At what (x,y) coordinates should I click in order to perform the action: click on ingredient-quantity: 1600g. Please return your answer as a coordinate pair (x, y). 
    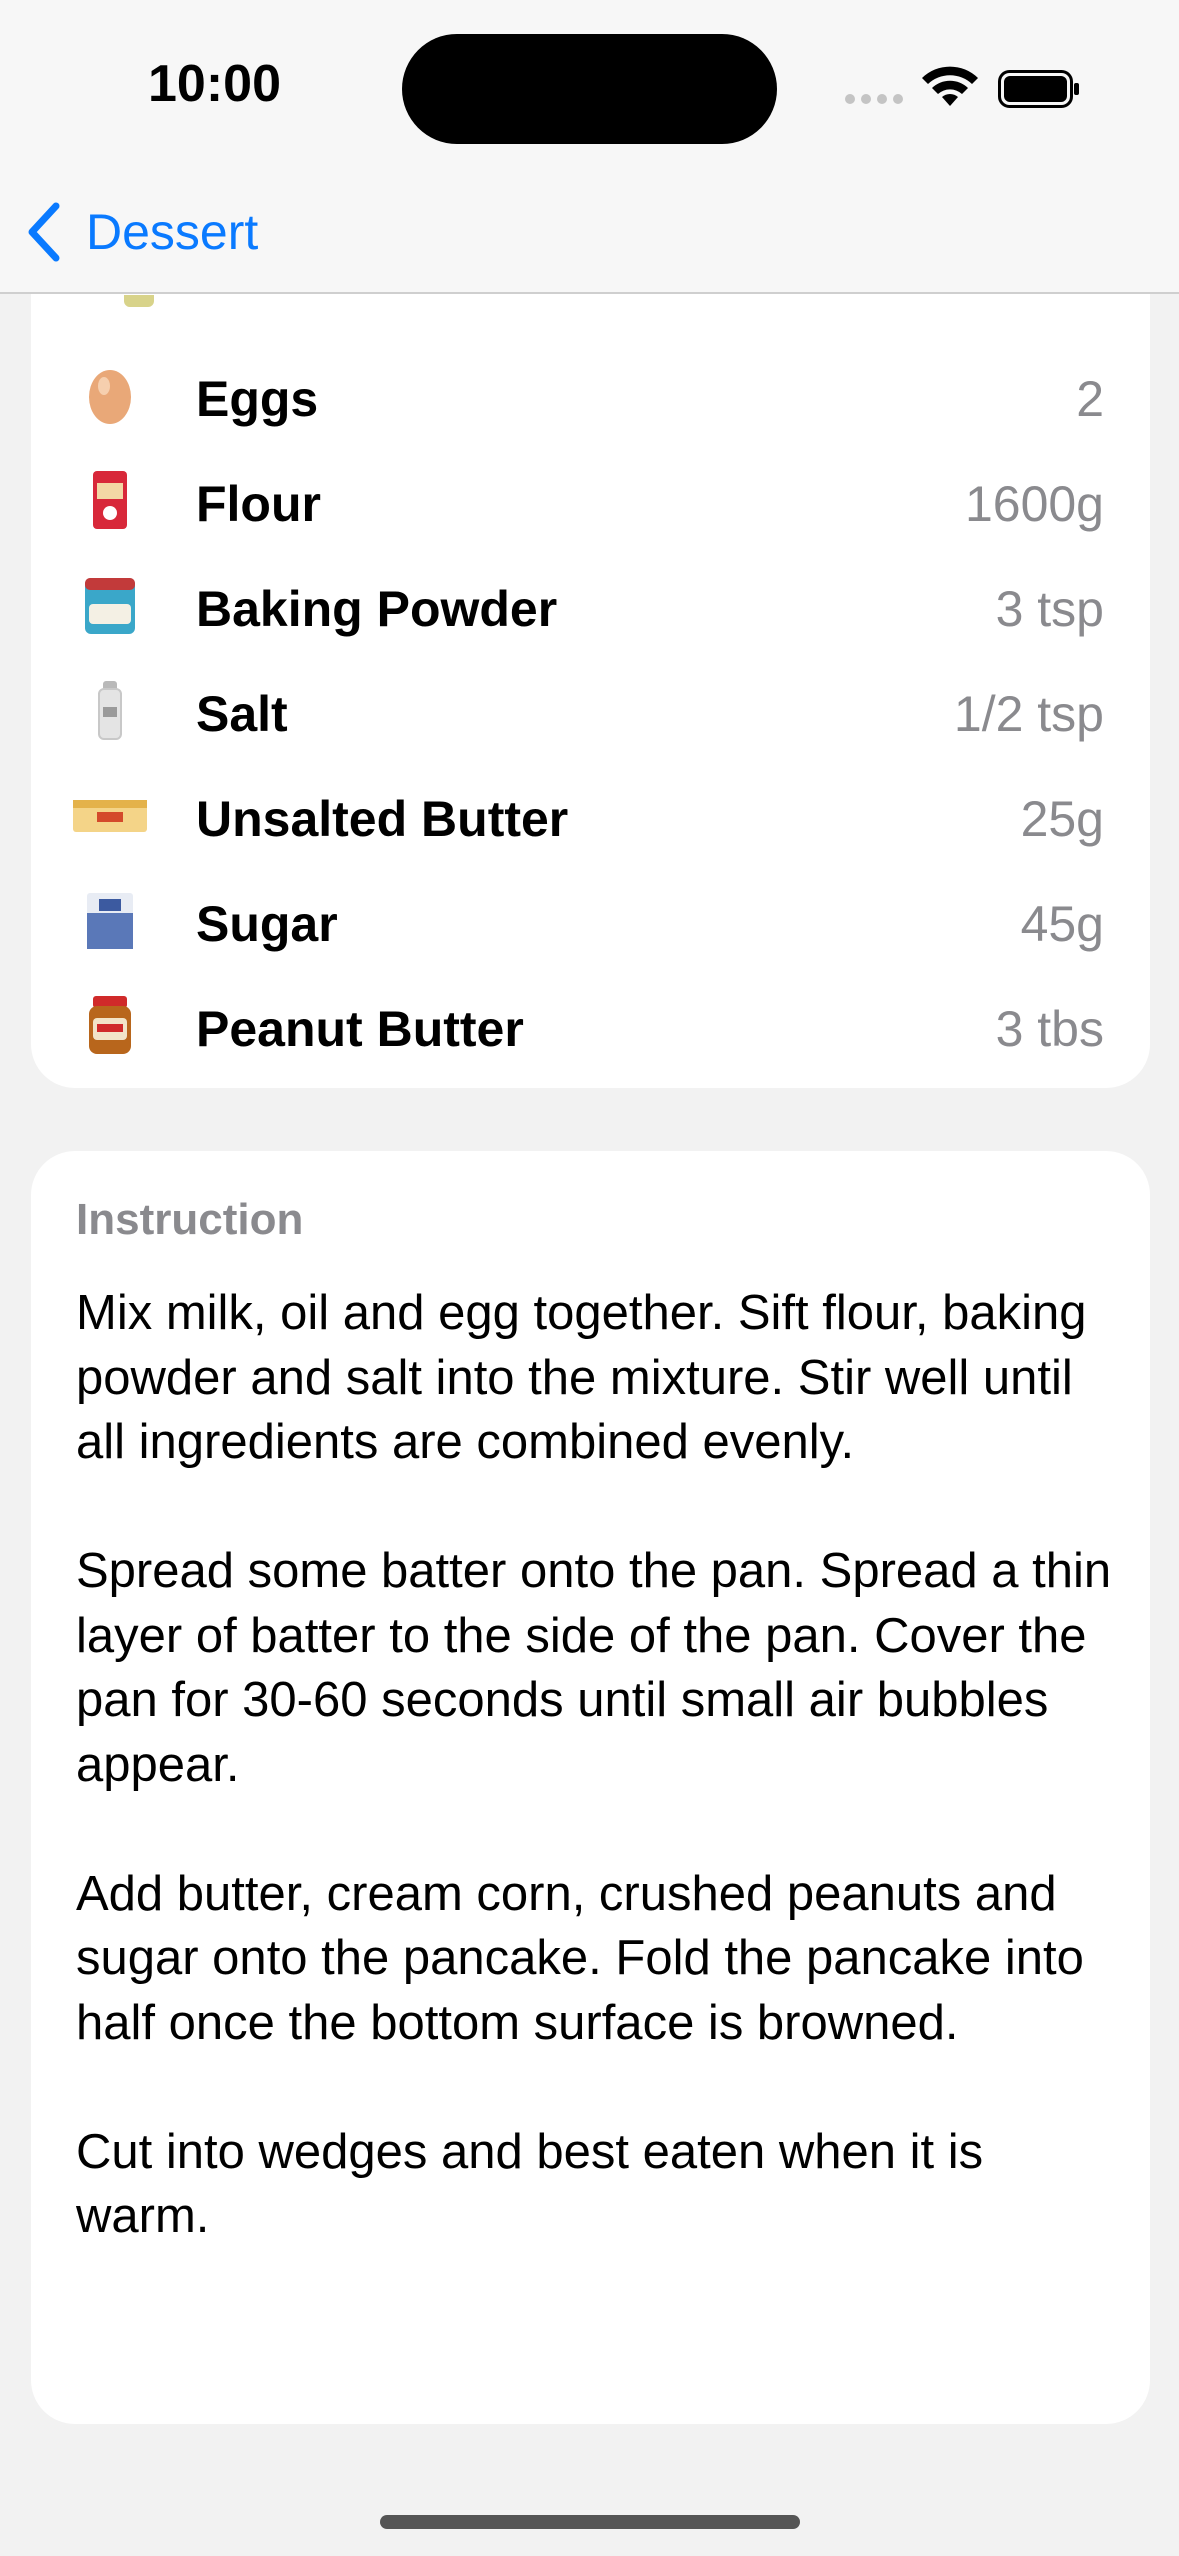
    Looking at the image, I should click on (1034, 504).